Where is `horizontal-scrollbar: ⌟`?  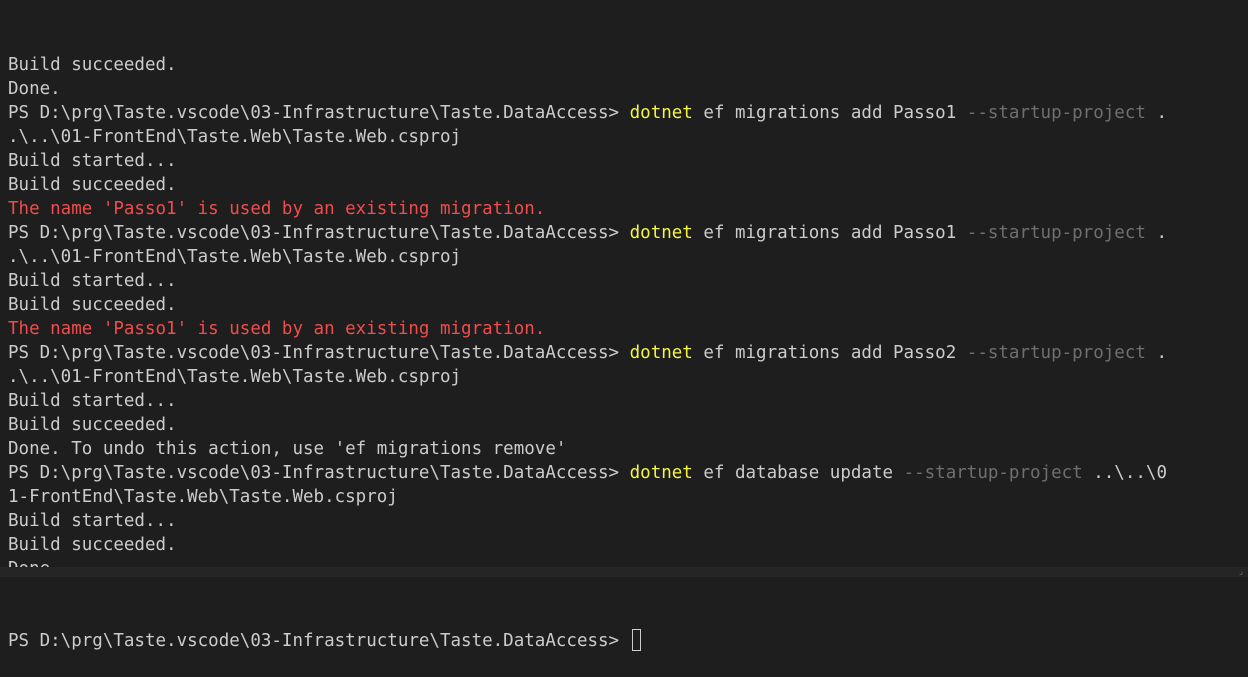 horizontal-scrollbar: ⌟ is located at coordinates (624, 572).